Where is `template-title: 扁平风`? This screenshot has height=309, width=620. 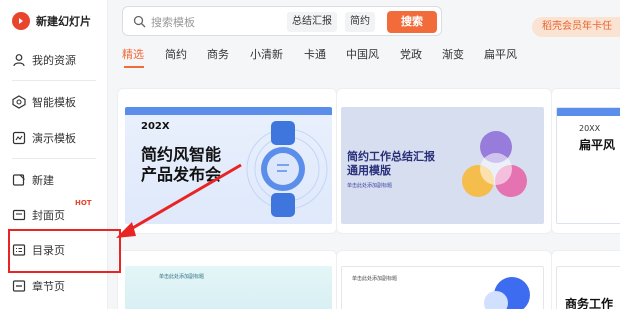 template-title: 扁平风 is located at coordinates (597, 145).